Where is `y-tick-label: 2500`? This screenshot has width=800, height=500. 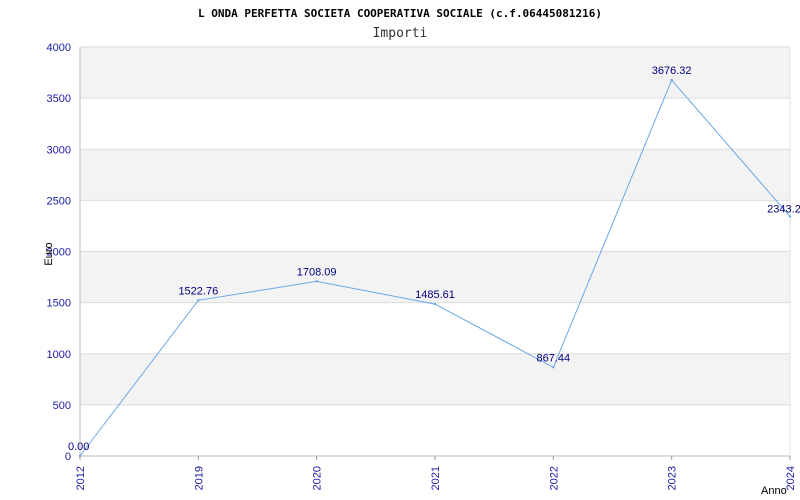 y-tick-label: 2500 is located at coordinates (59, 201).